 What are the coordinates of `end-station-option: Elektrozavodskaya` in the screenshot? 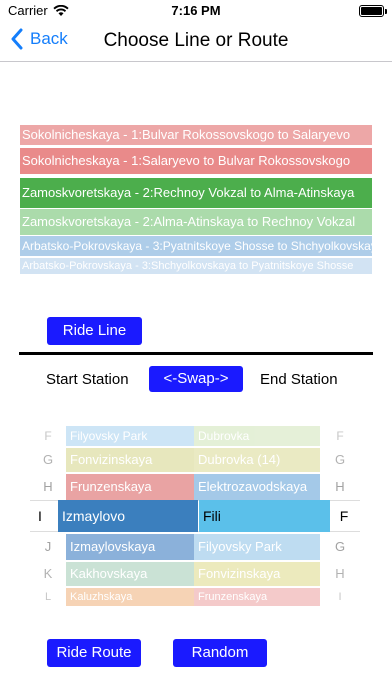 It's located at (257, 487).